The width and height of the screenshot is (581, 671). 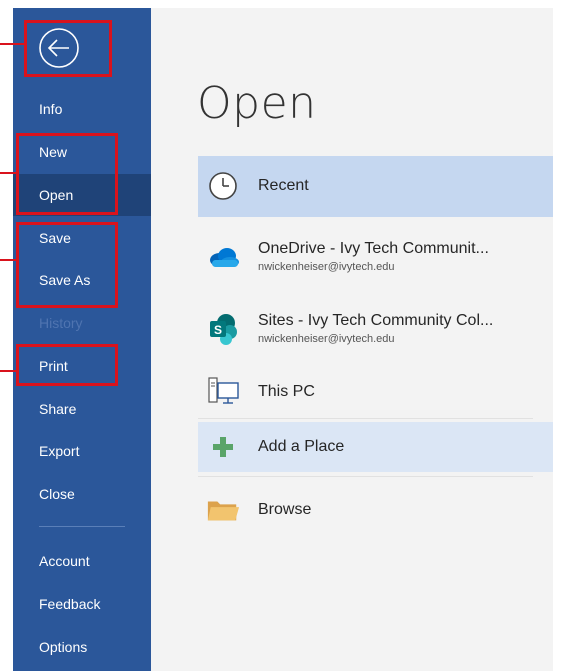 What do you see at coordinates (8, 173) in the screenshot?
I see `highlight-pointer-new-open` at bounding box center [8, 173].